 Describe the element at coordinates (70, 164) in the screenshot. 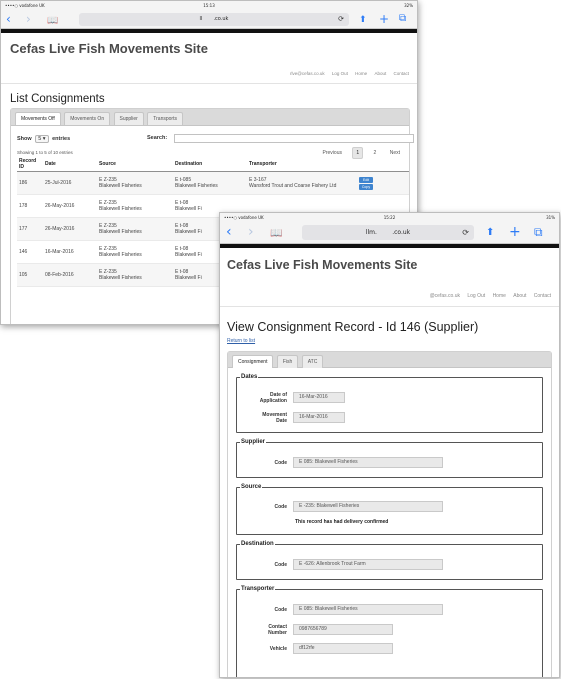

I see `column-header-date: Date` at that location.